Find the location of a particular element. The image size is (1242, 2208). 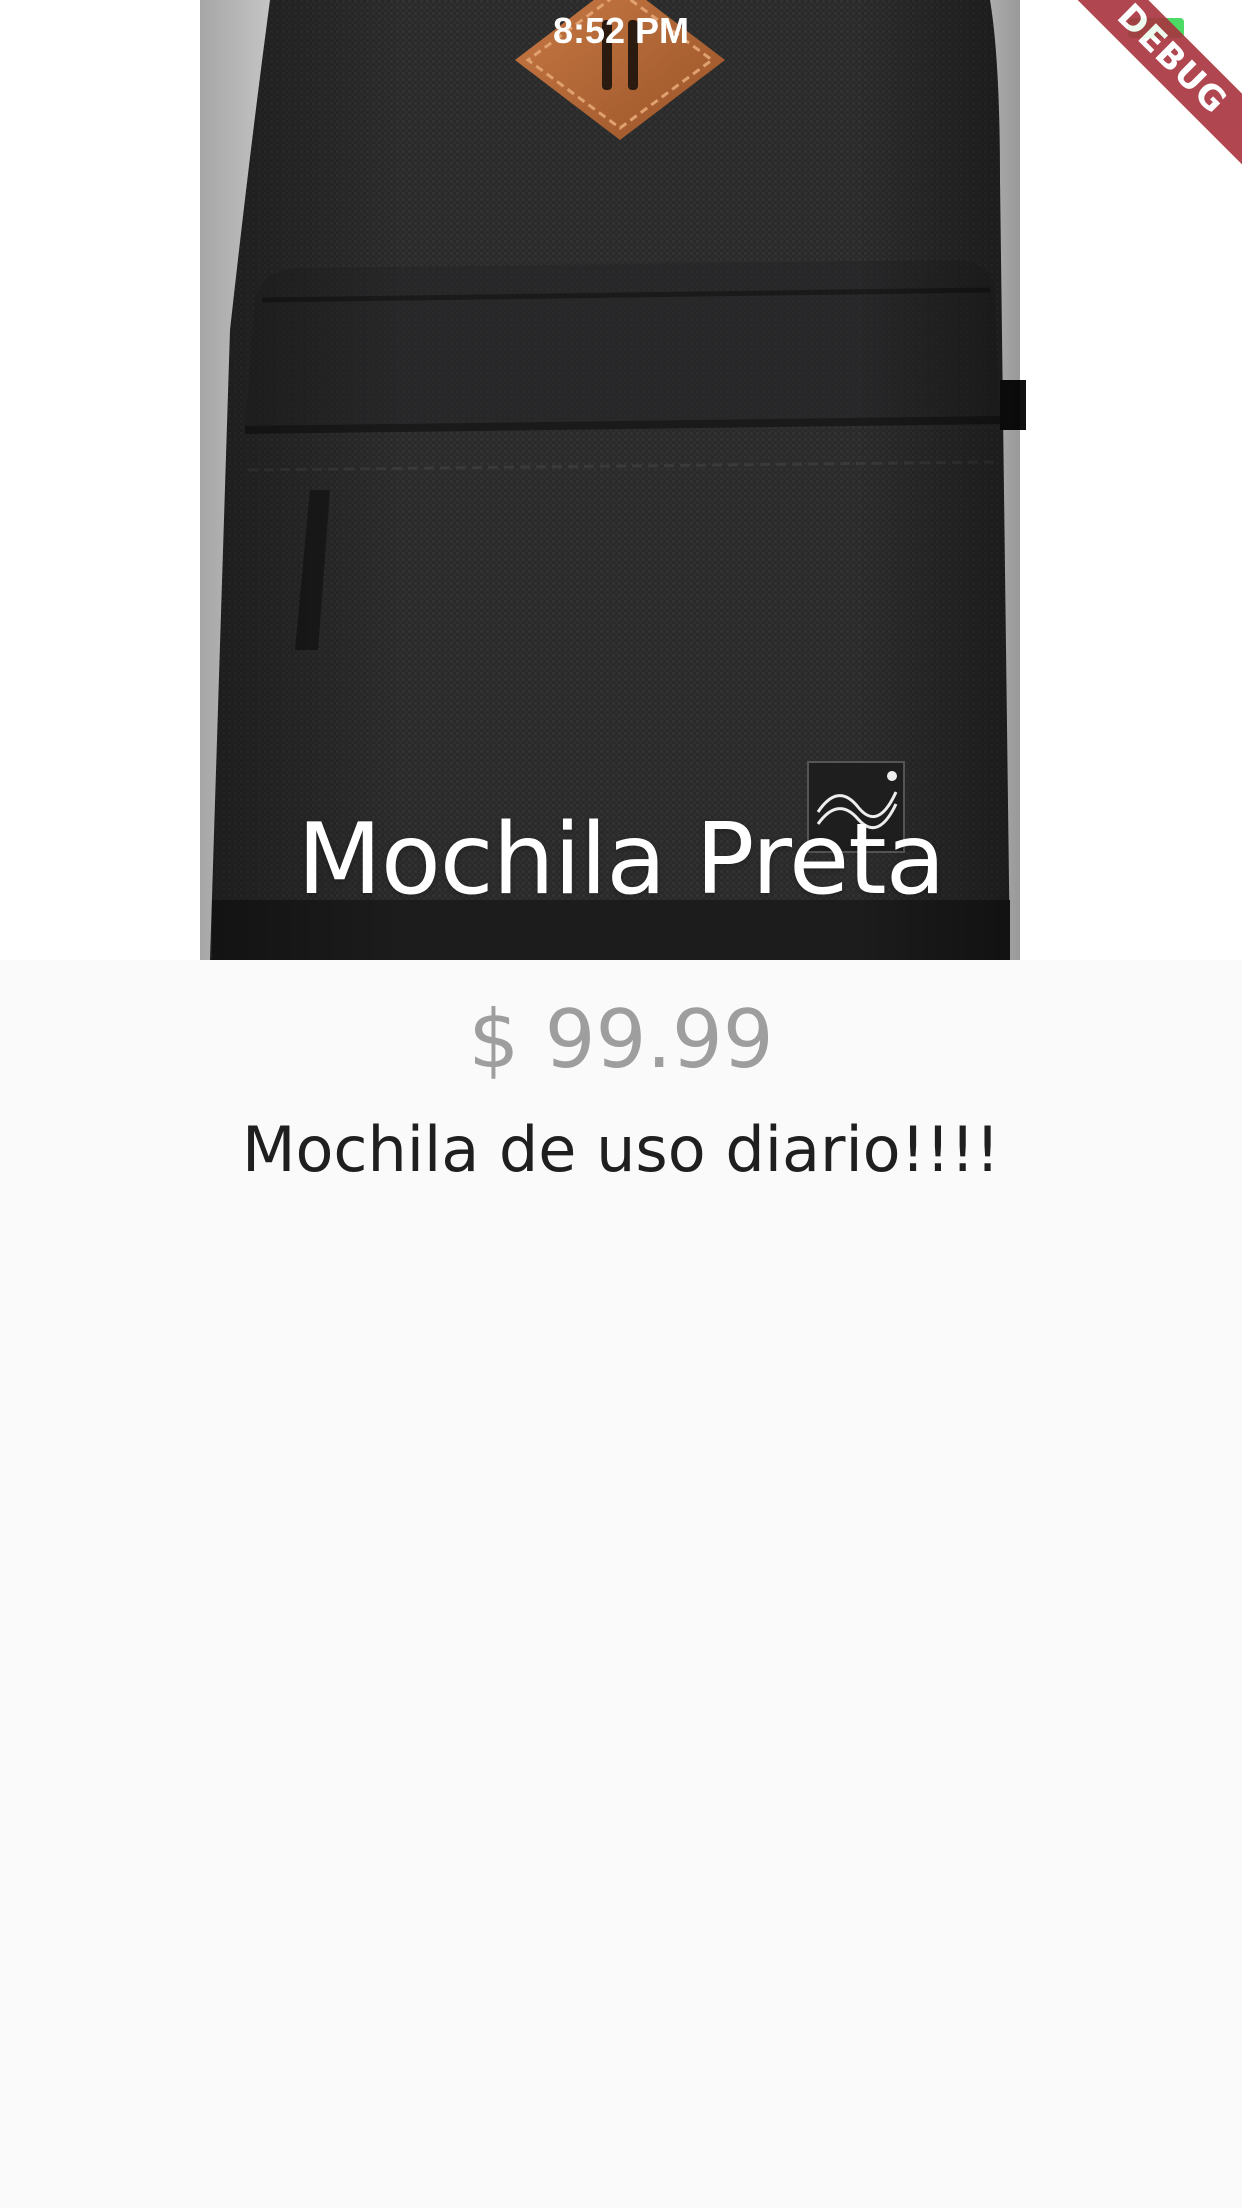

product-price: $ 99.99 is located at coordinates (621, 1039).